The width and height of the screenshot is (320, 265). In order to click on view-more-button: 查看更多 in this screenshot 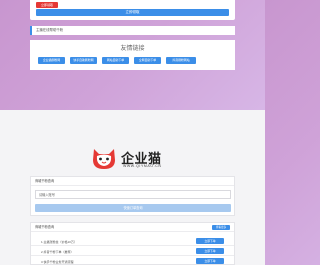, I will do `click(221, 227)`.